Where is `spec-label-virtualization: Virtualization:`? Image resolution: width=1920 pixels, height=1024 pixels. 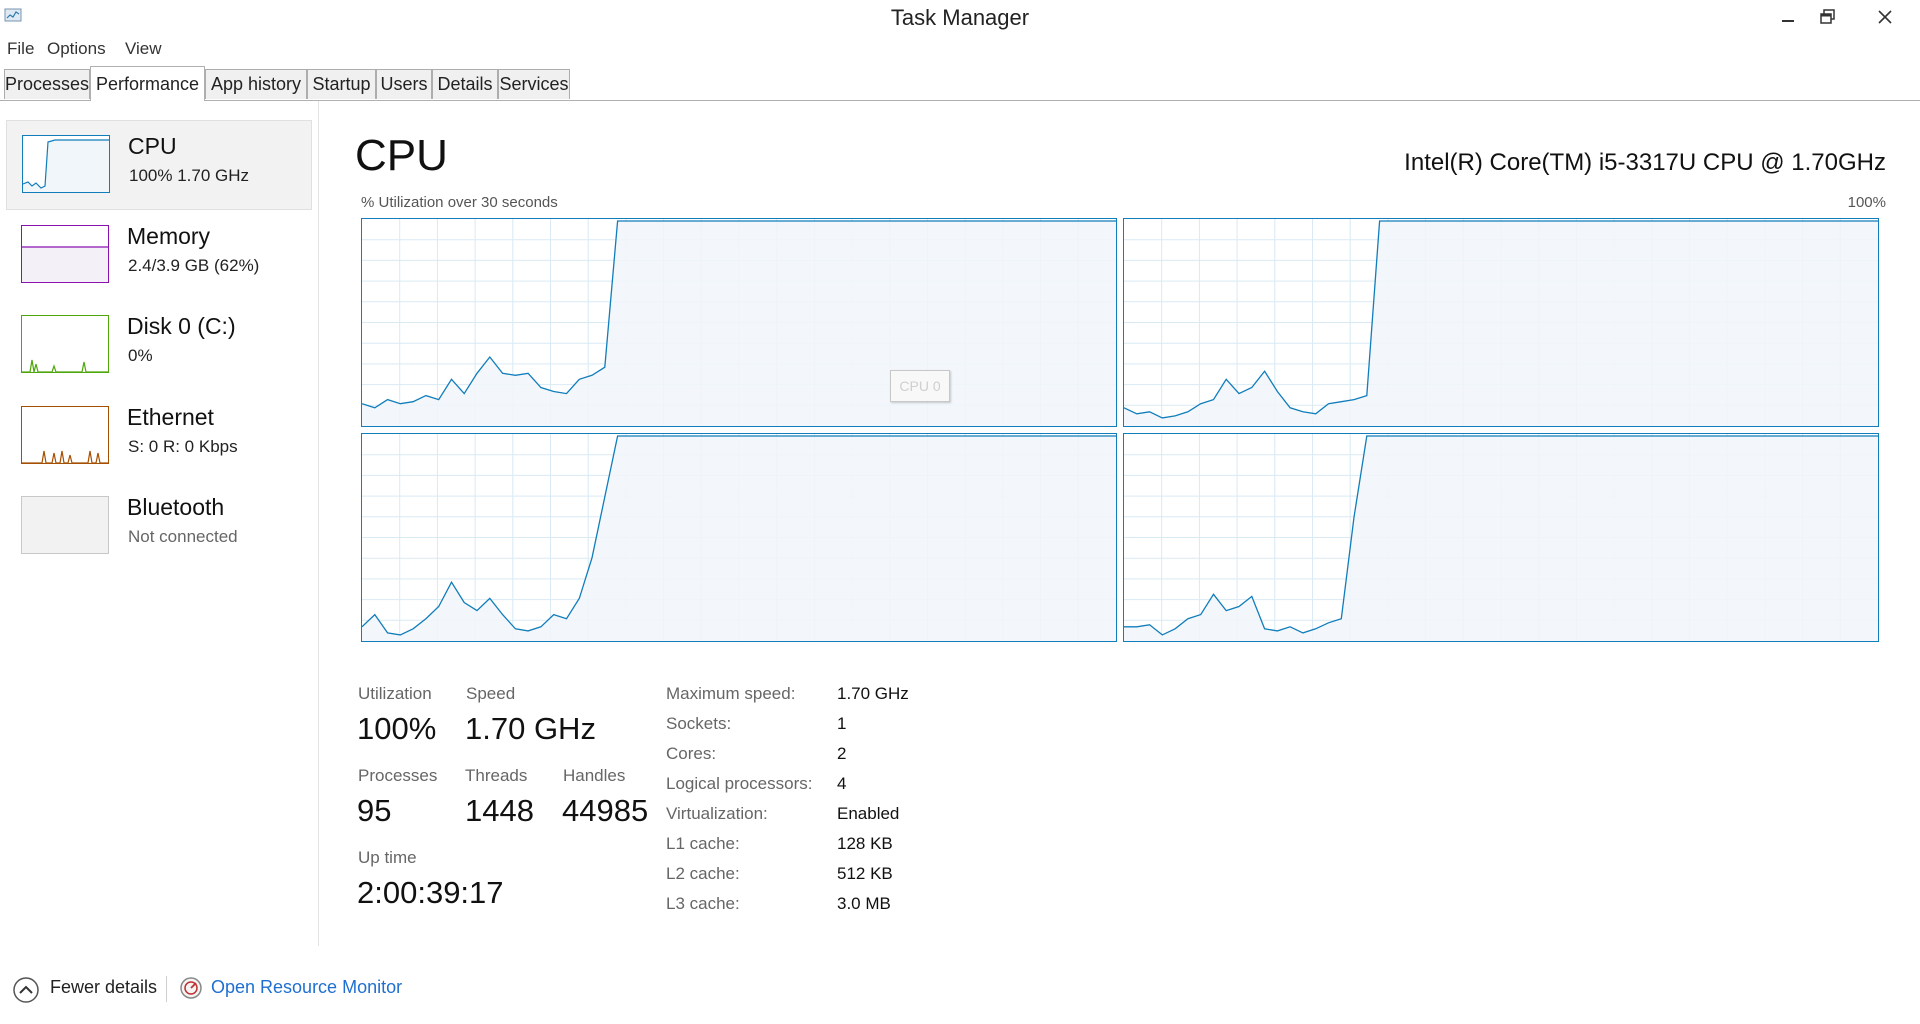
spec-label-virtualization: Virtualization: is located at coordinates (717, 813).